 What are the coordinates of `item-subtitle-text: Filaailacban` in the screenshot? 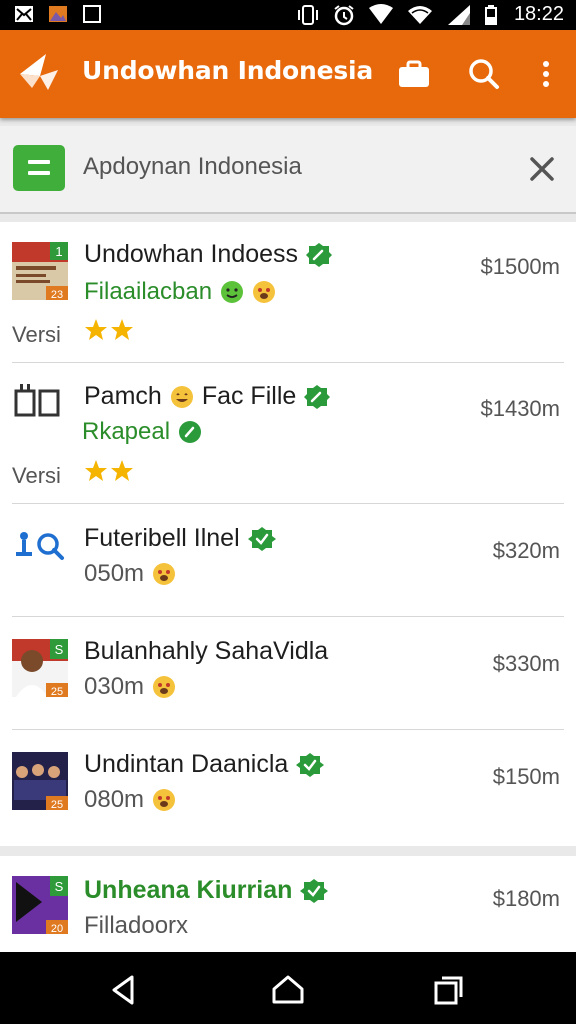 It's located at (148, 291).